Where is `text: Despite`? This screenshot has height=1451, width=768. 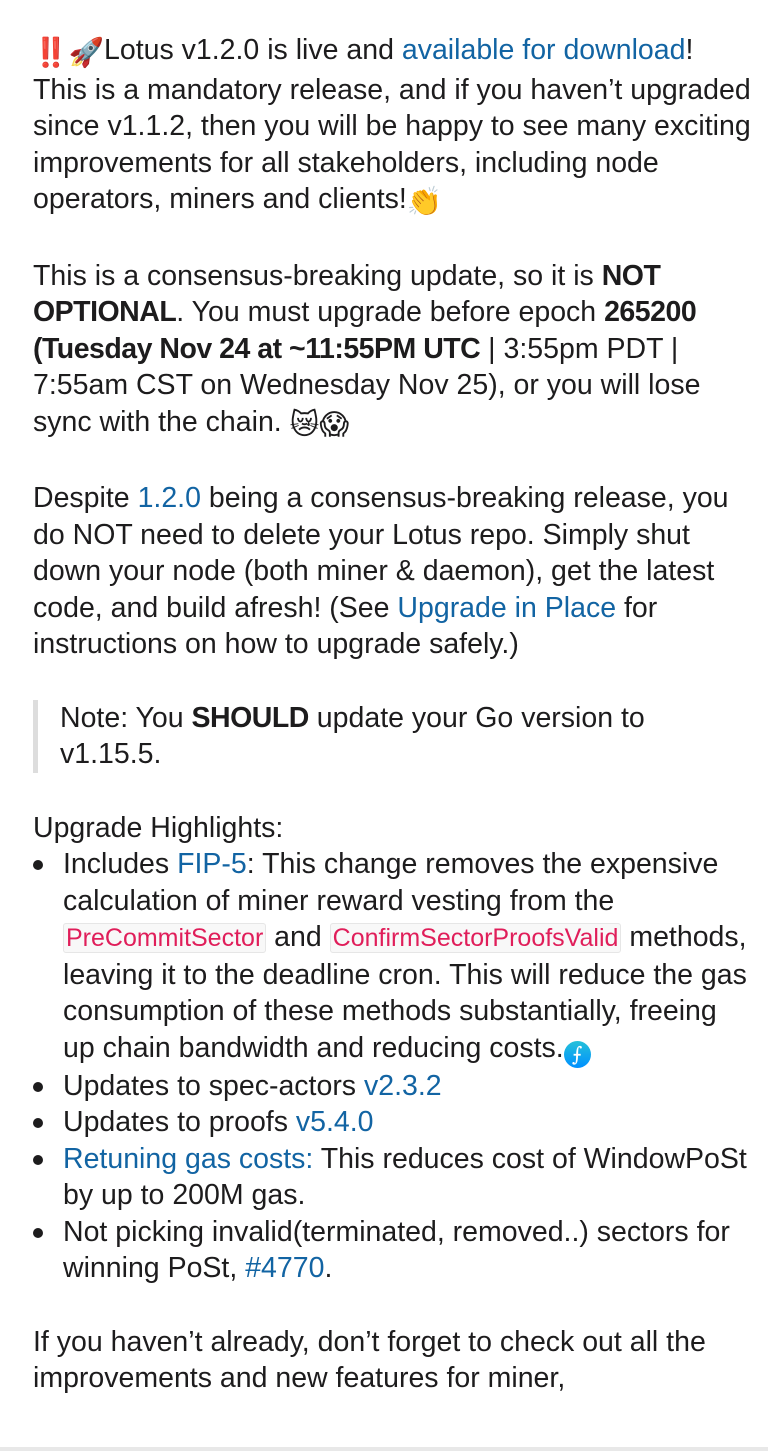
text: Despite is located at coordinates (85, 498).